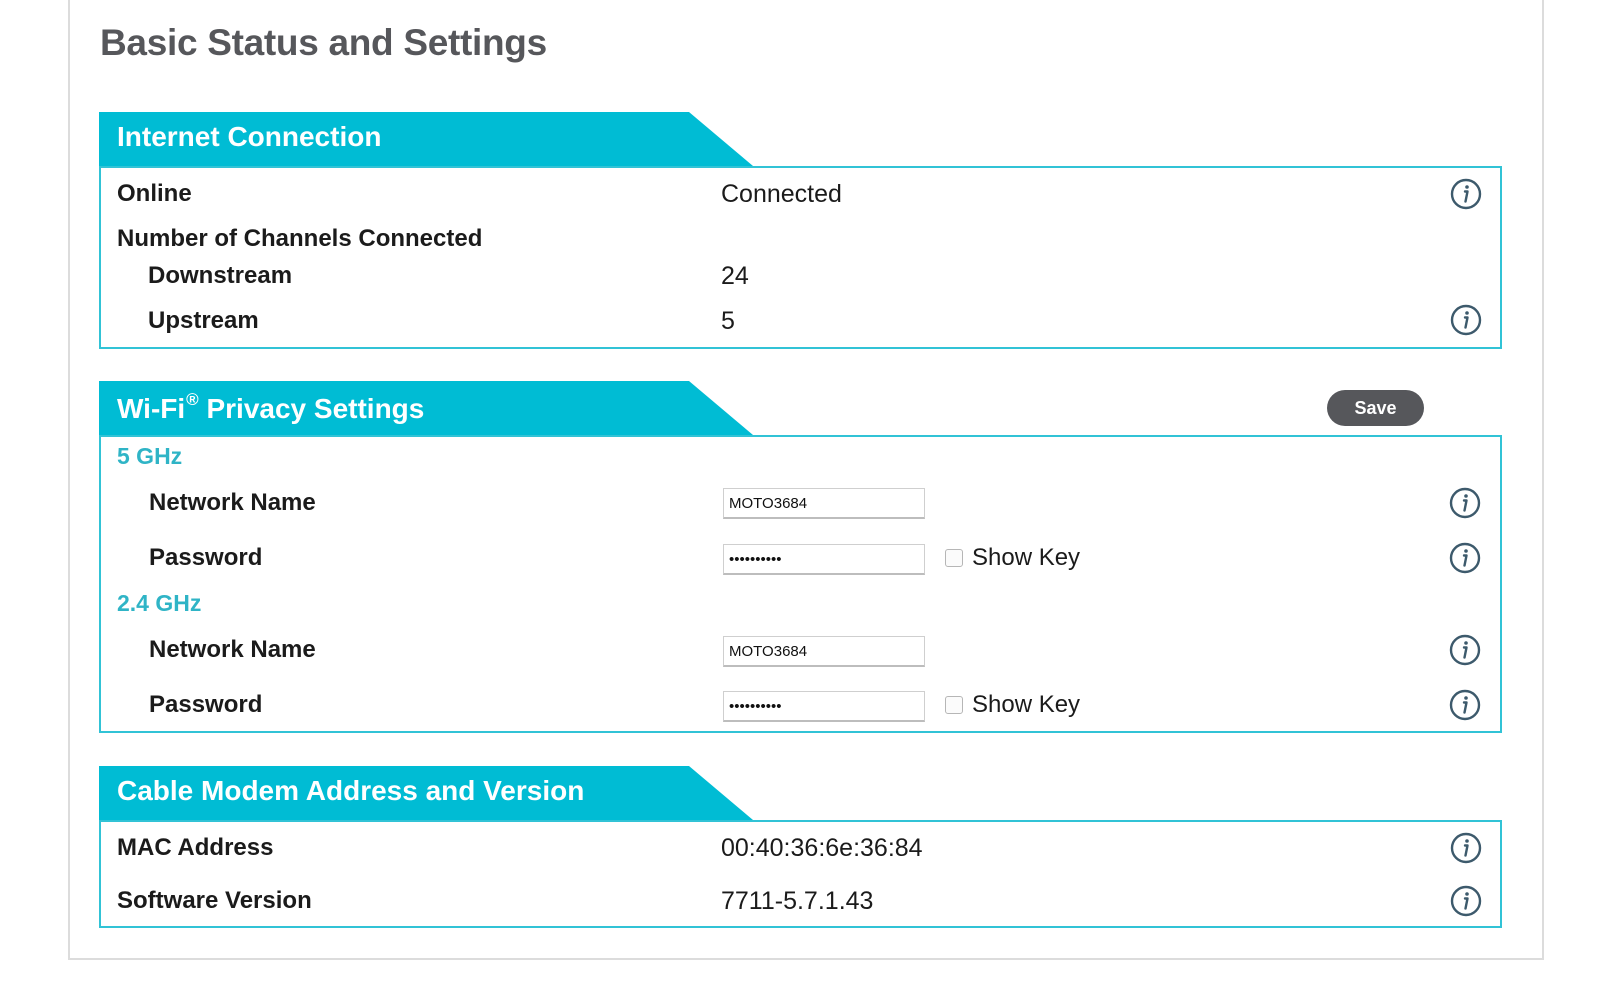 This screenshot has height=994, width=1600. I want to click on section-header: Wi-Fi® Privacy Settings, so click(426, 408).